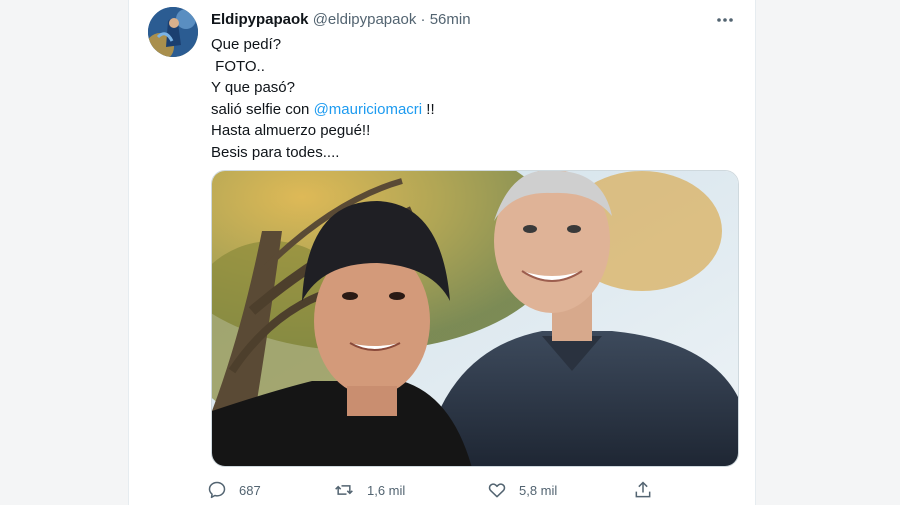 This screenshot has width=900, height=505. What do you see at coordinates (234, 490) in the screenshot?
I see `reply-button: 687` at bounding box center [234, 490].